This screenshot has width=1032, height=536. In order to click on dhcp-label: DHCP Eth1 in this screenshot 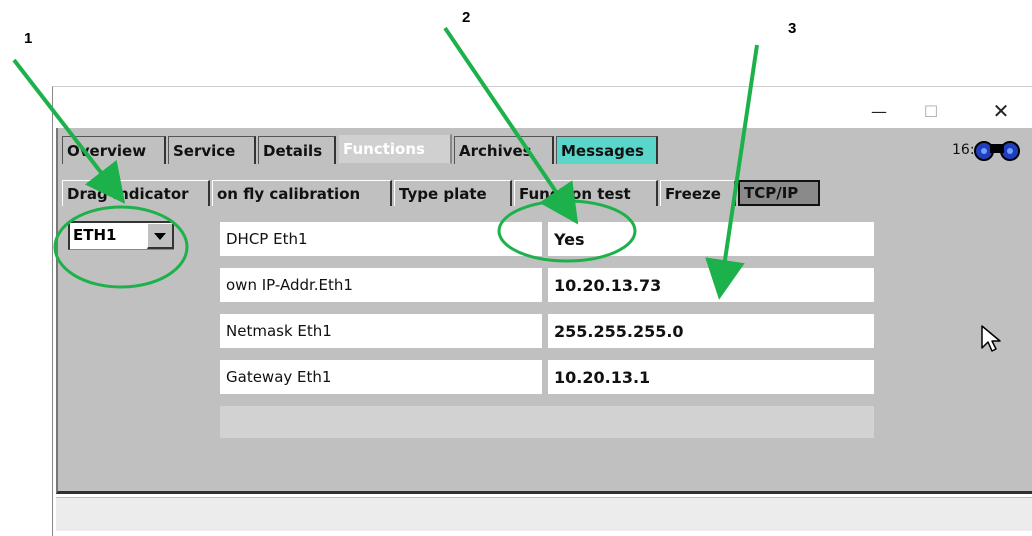, I will do `click(381, 239)`.